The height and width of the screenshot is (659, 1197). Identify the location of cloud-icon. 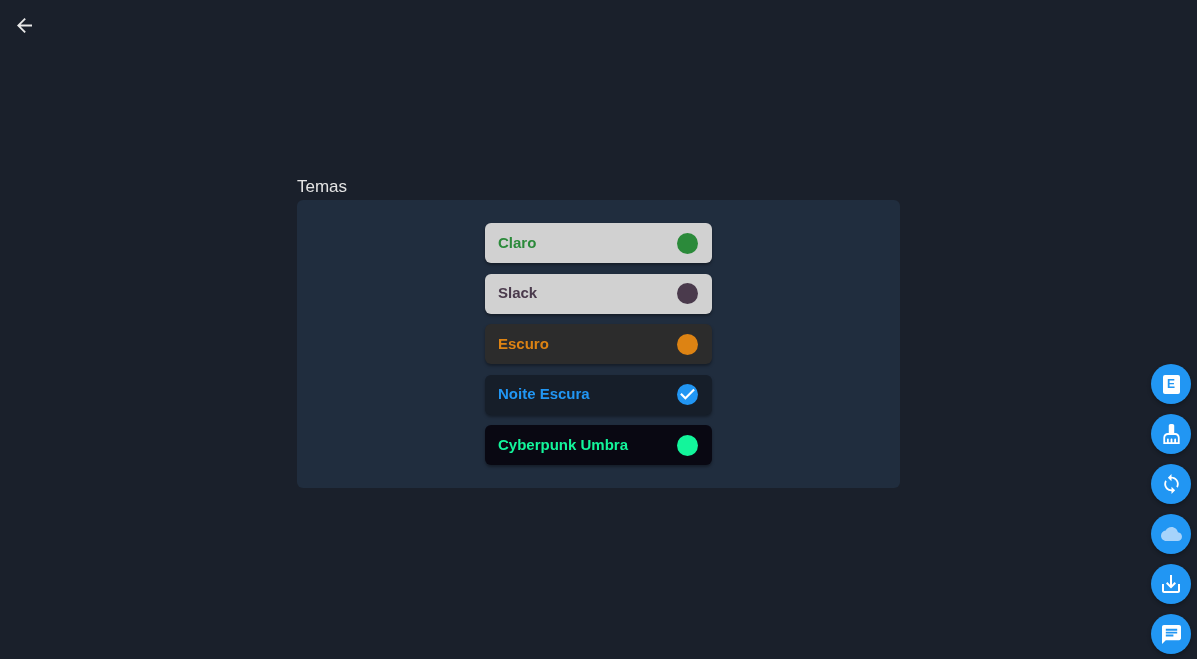
(1171, 534).